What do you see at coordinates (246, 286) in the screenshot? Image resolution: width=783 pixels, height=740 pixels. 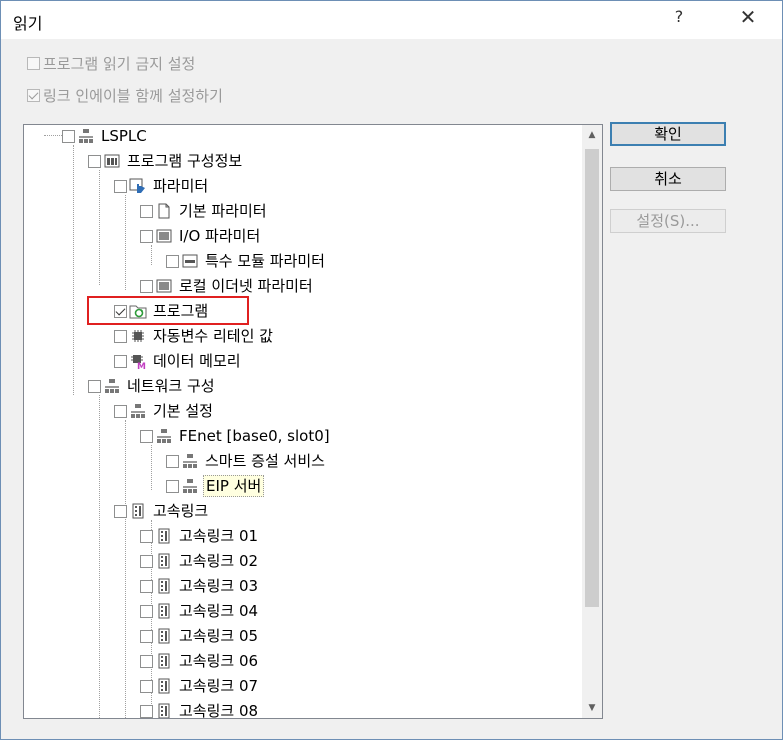 I see `tree-item-label: 로컬 이더넷 파라미터` at bounding box center [246, 286].